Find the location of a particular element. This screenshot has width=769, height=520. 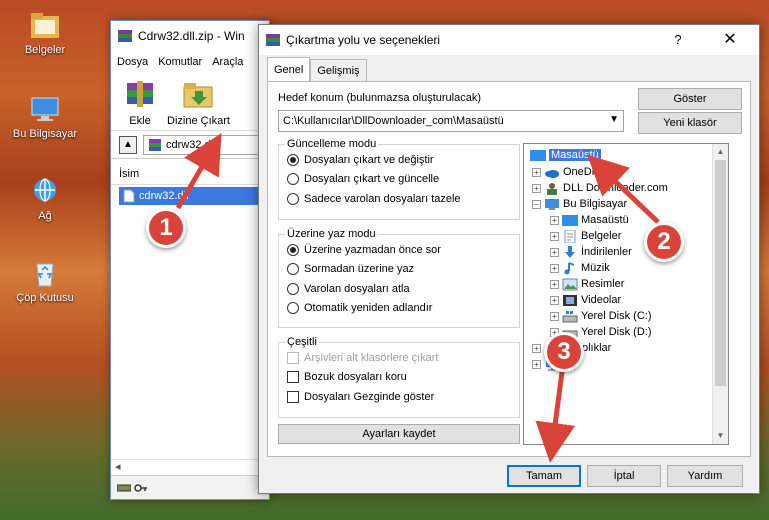

radio-extract-replace: Dosyaları çıkart ve değiştir is located at coordinates (399, 160).